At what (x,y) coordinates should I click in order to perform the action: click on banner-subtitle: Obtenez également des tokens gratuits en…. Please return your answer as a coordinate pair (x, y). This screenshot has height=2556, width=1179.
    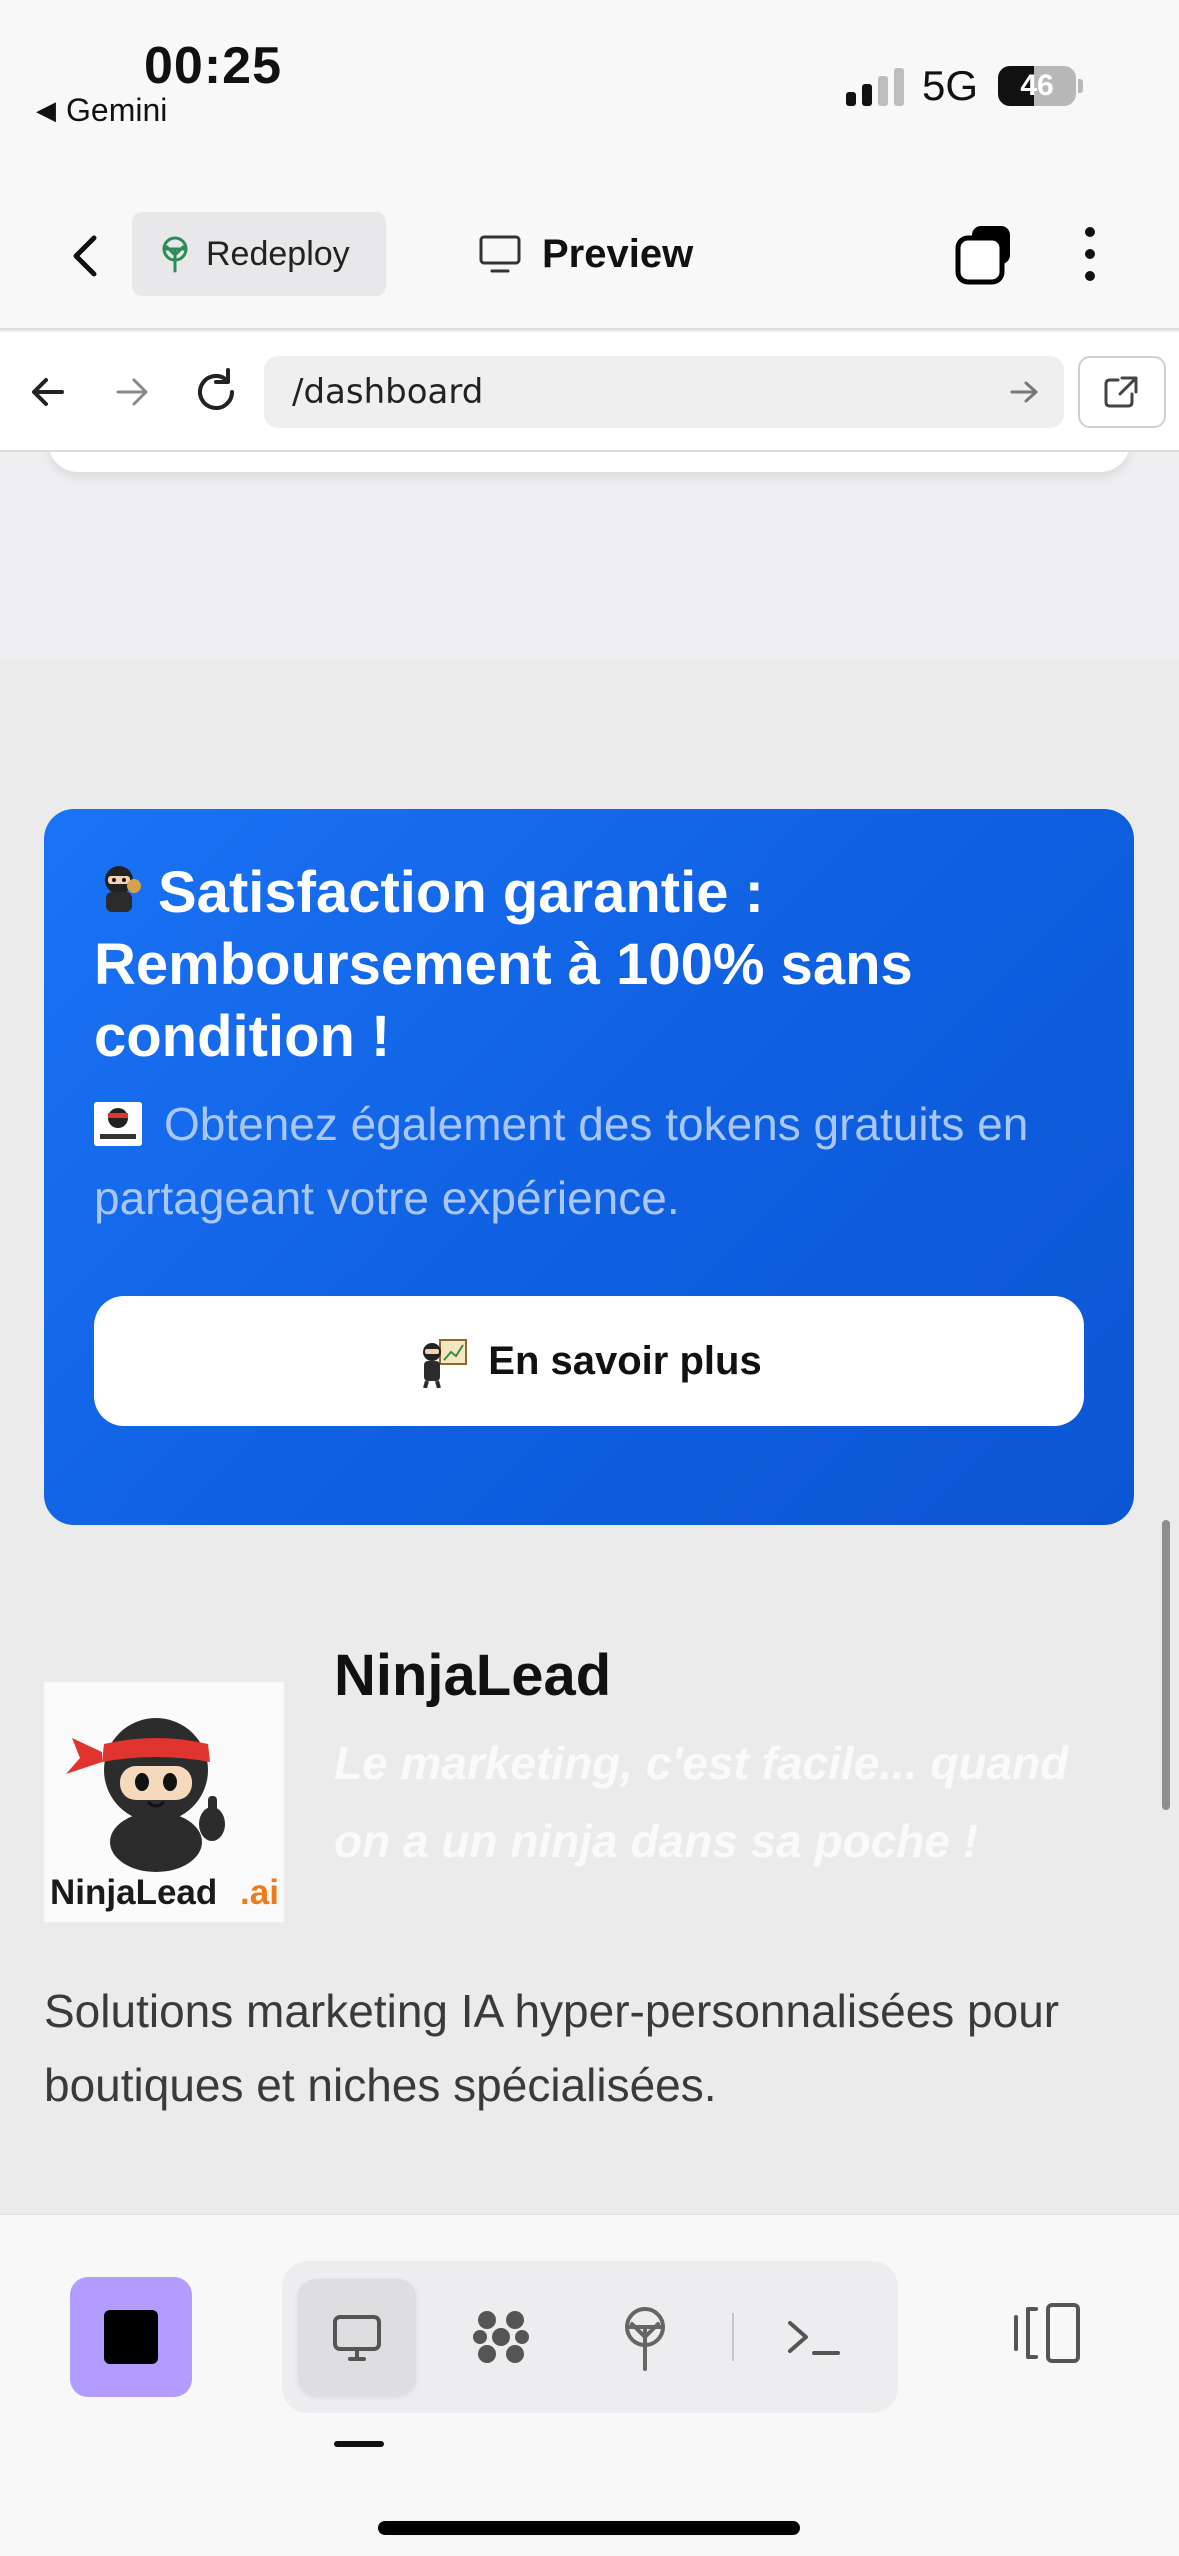
    Looking at the image, I should click on (561, 1161).